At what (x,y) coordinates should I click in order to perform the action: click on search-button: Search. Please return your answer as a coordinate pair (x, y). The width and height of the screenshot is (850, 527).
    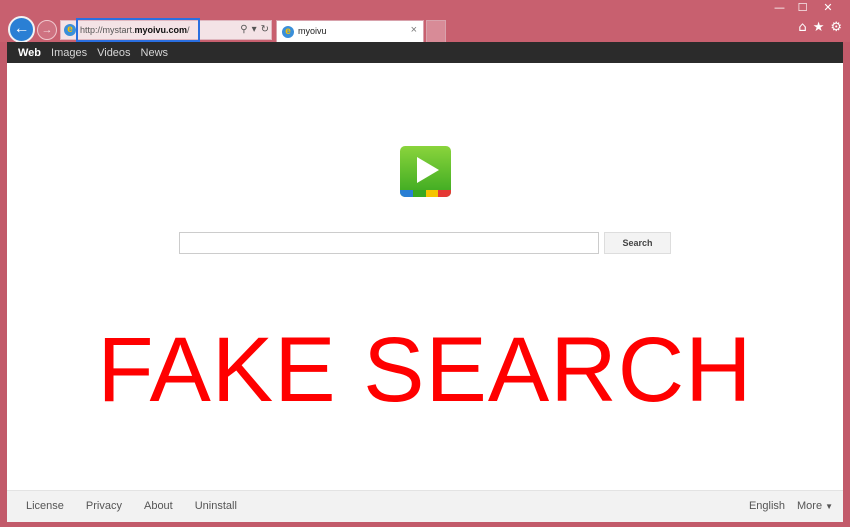
    Looking at the image, I should click on (637, 243).